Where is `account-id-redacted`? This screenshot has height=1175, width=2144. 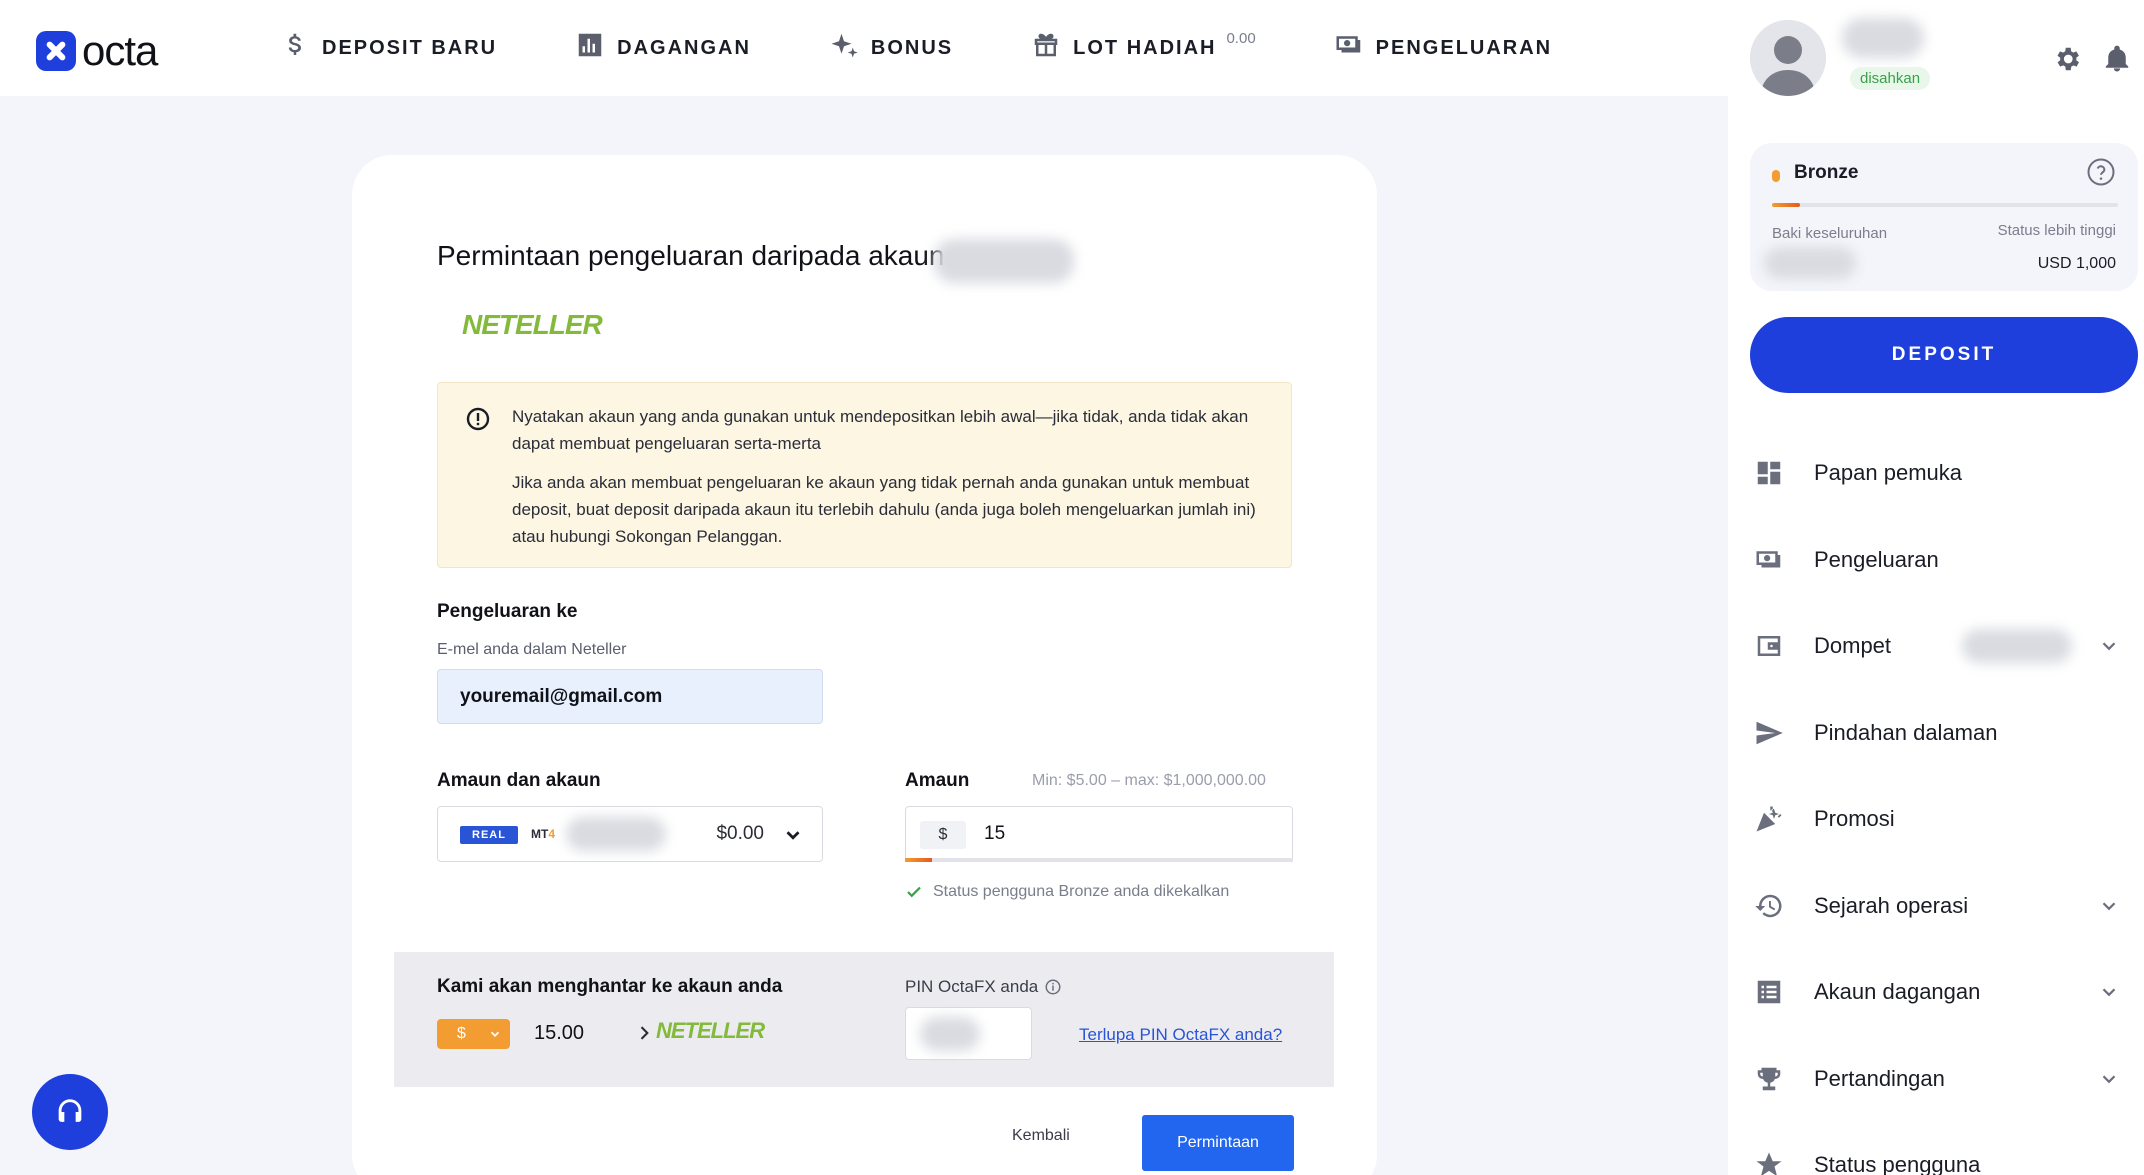 account-id-redacted is located at coordinates (616, 834).